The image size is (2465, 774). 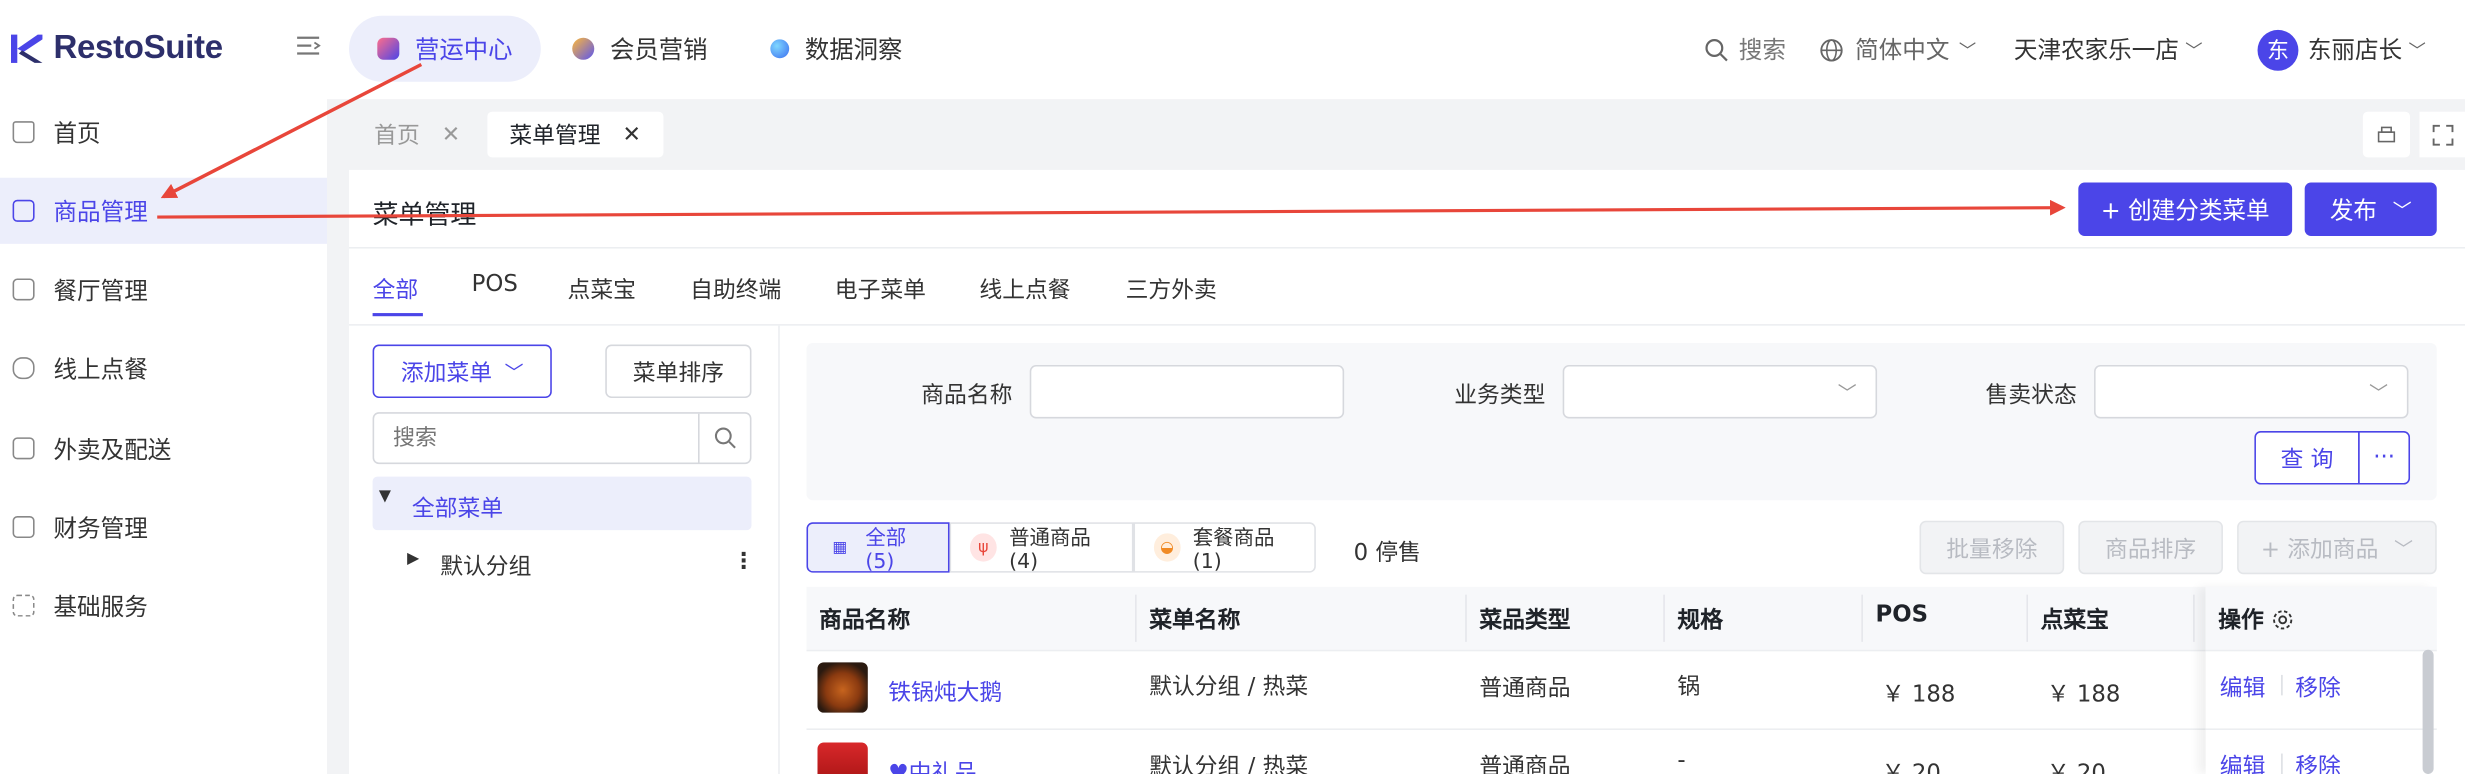 I want to click on sidebar-item-basic-services: 基础服务, so click(x=163, y=606).